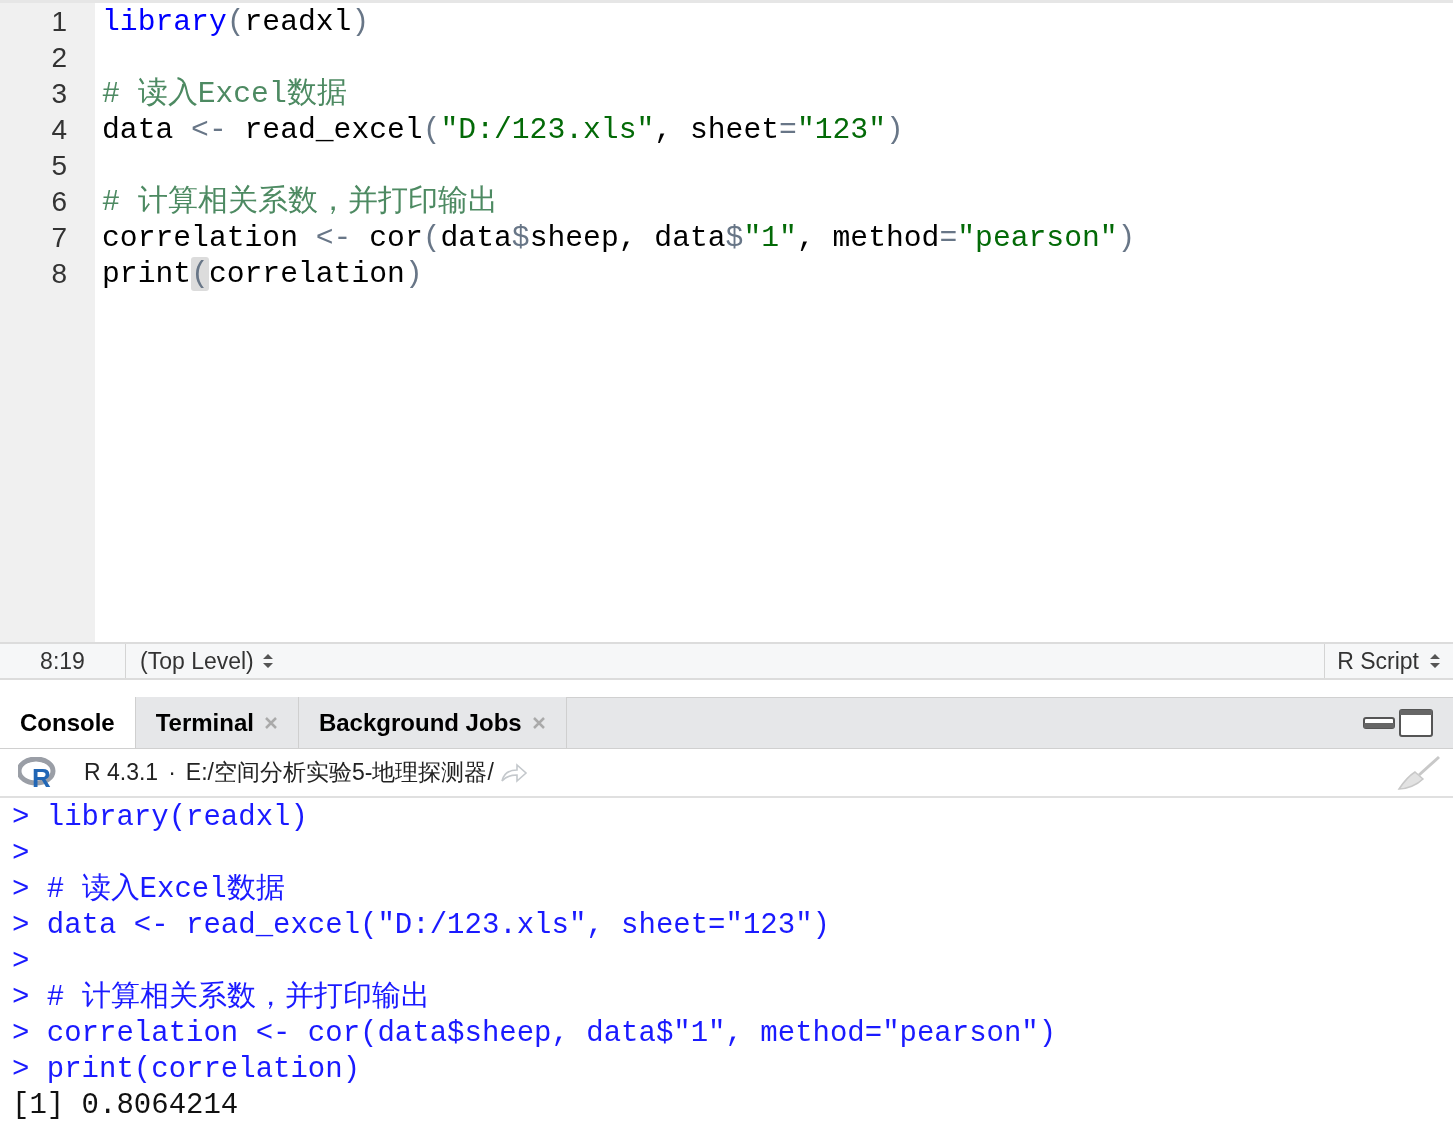 This screenshot has height=1124, width=1453. I want to click on line-number: 4, so click(59, 130).